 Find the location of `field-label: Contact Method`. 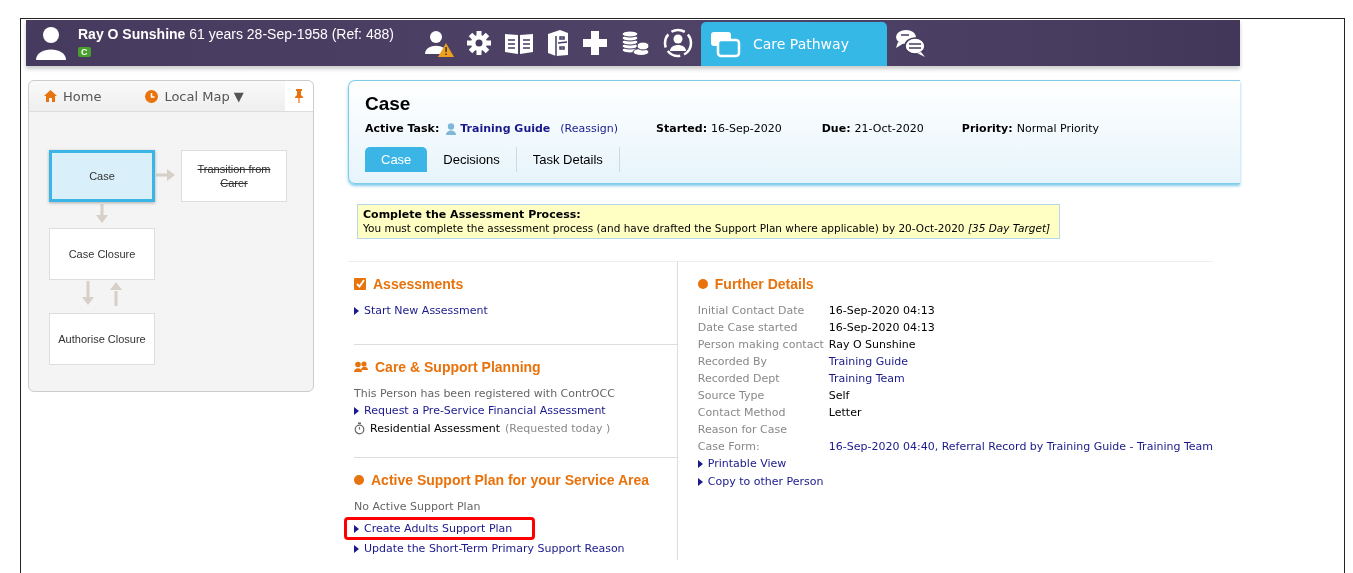

field-label: Contact Method is located at coordinates (742, 412).